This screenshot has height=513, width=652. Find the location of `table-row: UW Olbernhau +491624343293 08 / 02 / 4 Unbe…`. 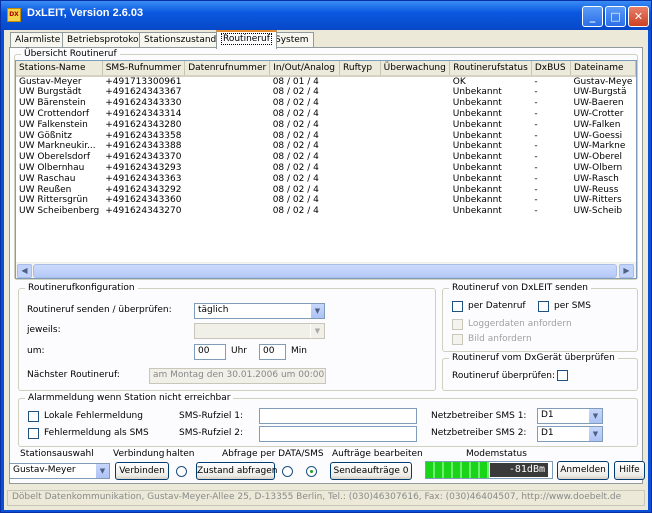

table-row: UW Olbernhau +491624343293 08 / 02 / 4 Unbe… is located at coordinates (326, 168).